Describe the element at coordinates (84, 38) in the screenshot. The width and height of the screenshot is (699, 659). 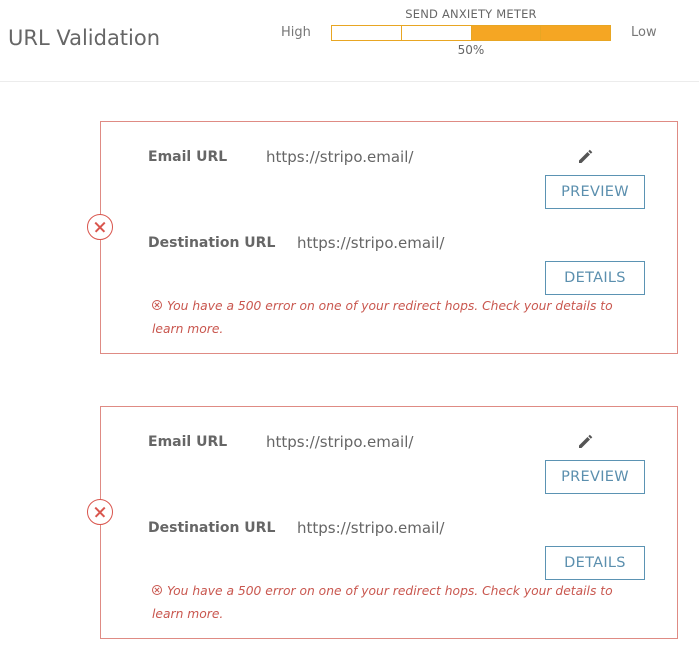
I see `page-title: URL Validation` at that location.